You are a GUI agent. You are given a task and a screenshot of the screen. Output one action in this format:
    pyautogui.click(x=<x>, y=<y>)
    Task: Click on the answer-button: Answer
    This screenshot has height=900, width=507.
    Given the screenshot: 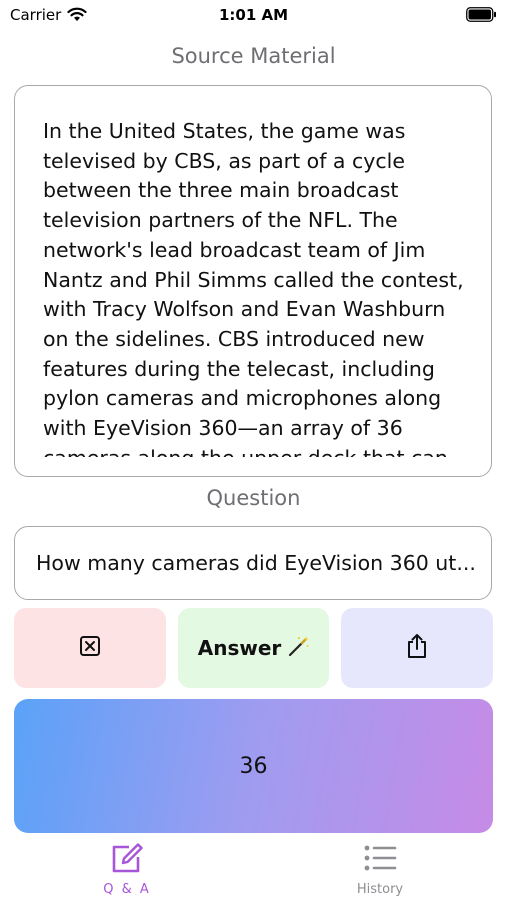 What is the action you would take?
    pyautogui.click(x=253, y=648)
    